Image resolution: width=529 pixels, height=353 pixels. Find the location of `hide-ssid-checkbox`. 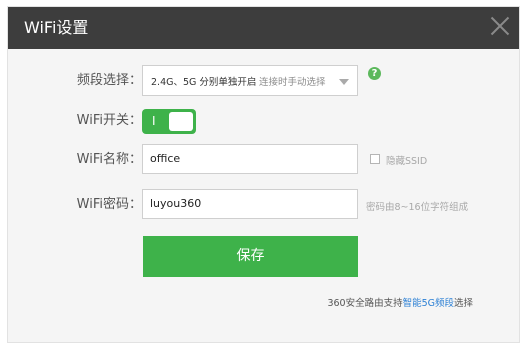

hide-ssid-checkbox is located at coordinates (375, 159).